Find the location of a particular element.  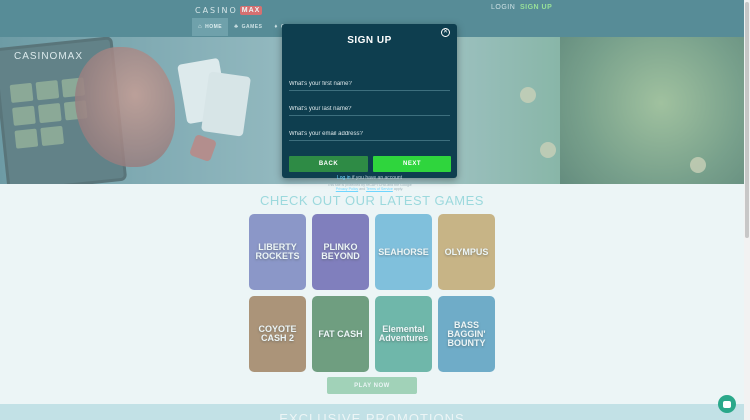

first-name-field is located at coordinates (369, 84).